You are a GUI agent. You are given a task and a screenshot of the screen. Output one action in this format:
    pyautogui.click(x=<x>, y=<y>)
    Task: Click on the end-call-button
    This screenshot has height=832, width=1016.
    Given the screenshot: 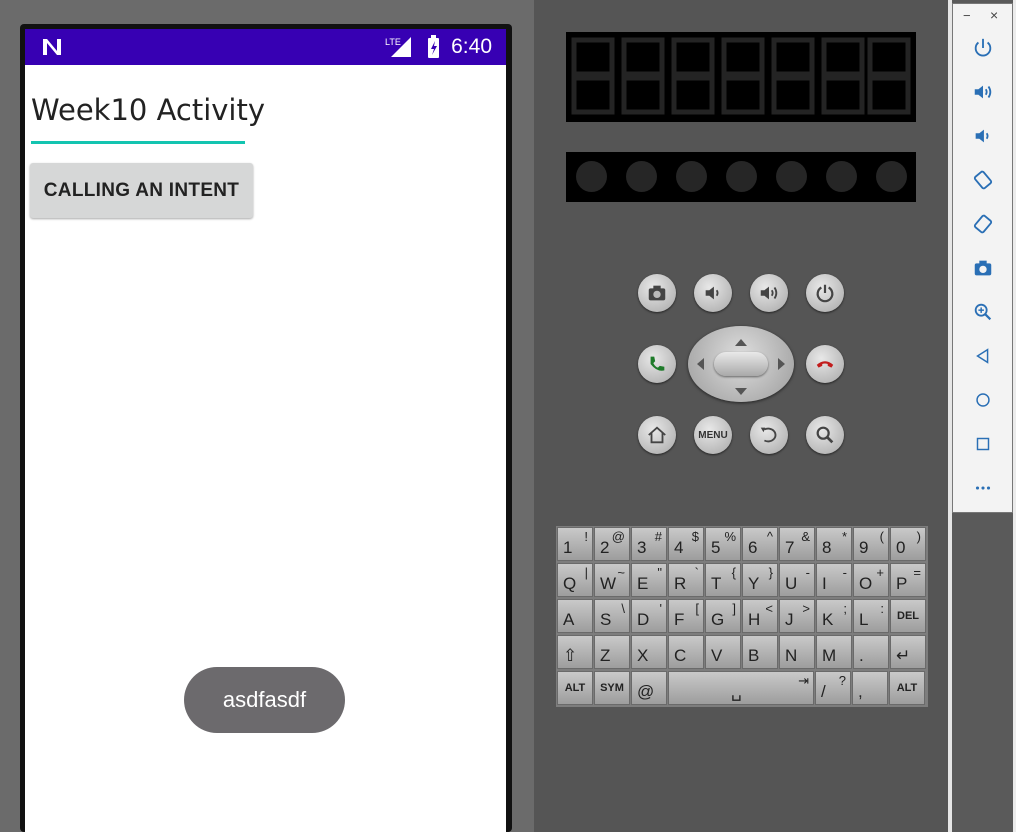 What is the action you would take?
    pyautogui.click(x=825, y=364)
    